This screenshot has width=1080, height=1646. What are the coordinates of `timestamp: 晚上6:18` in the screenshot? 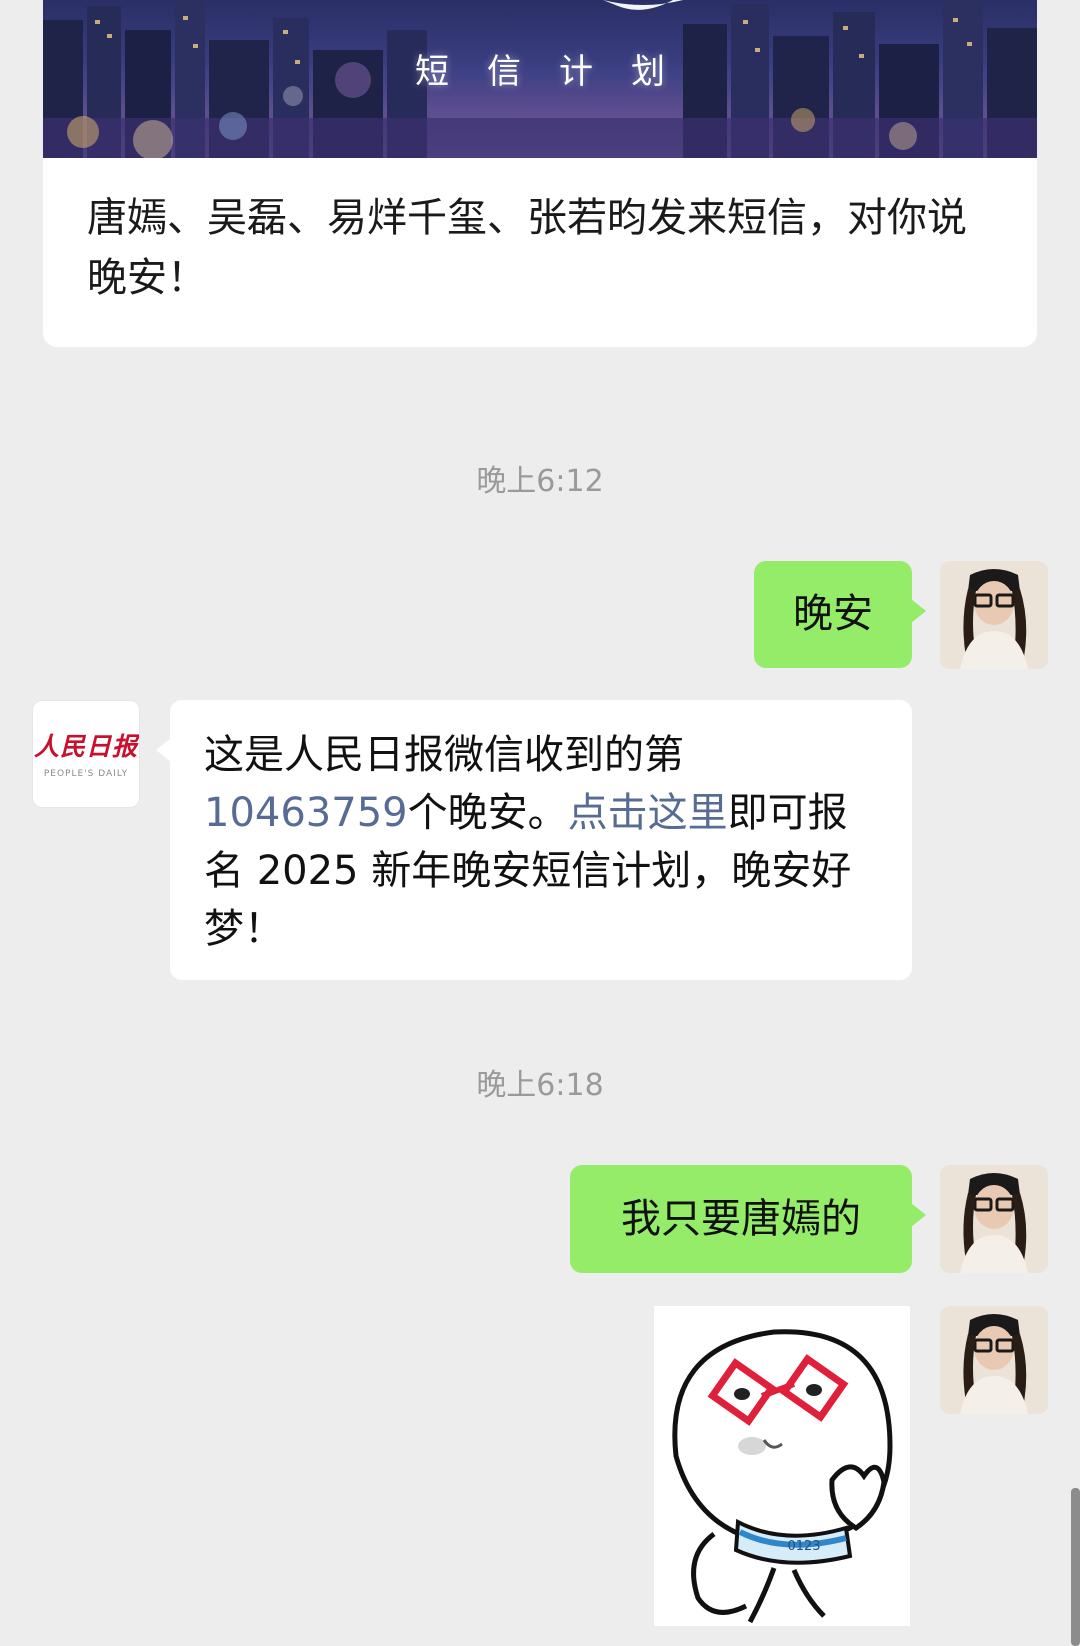 It's located at (540, 1085).